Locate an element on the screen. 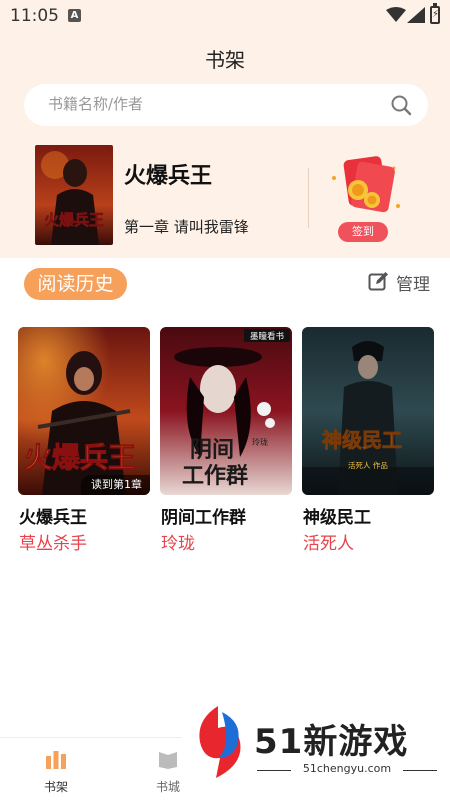 Image resolution: width=450 pixels, height=800 pixels. book-card: 墨瞳看书 玲珑 阴间 工作群 阴间工作群 玲珑 is located at coordinates (226, 440).